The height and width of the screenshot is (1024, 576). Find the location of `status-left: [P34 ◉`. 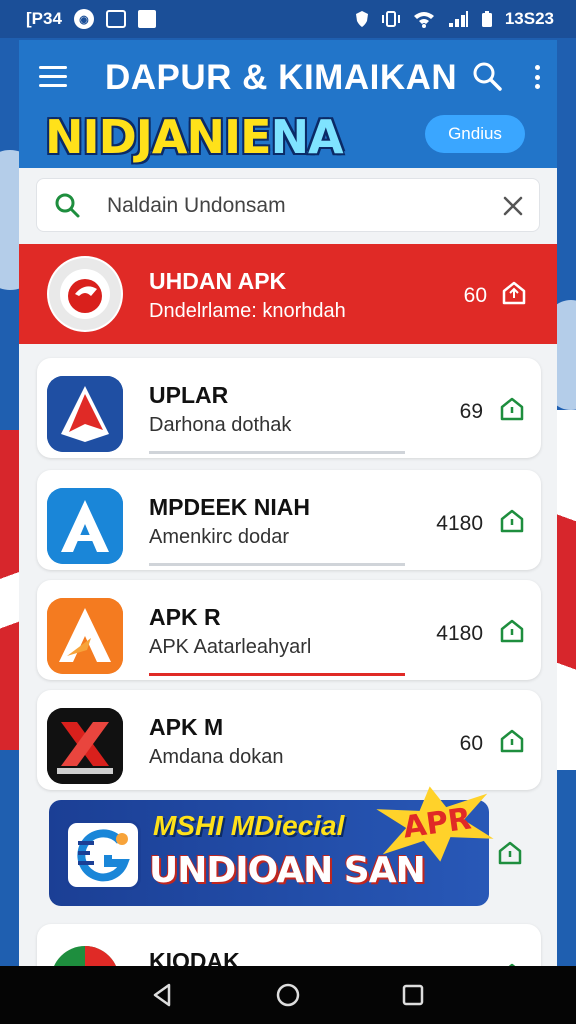

status-left: [P34 ◉ is located at coordinates (91, 19).